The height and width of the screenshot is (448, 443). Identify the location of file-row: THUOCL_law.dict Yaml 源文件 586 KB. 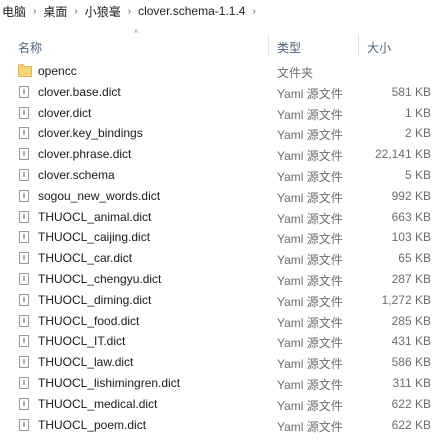
(221, 362).